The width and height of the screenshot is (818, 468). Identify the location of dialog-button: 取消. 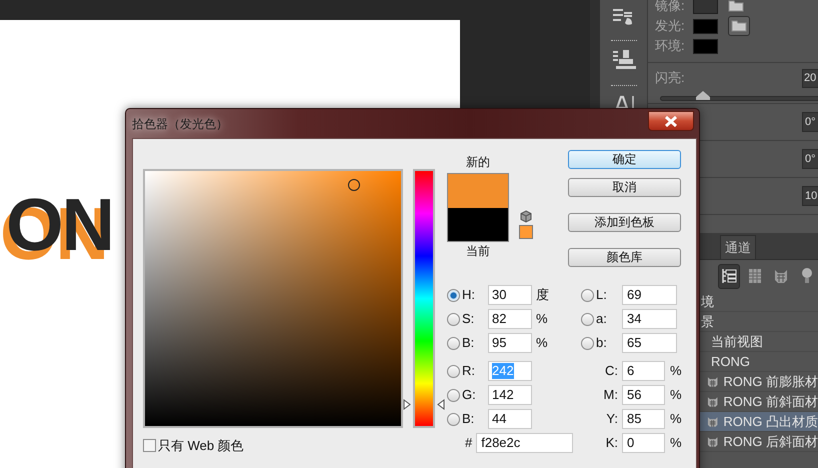
(624, 187).